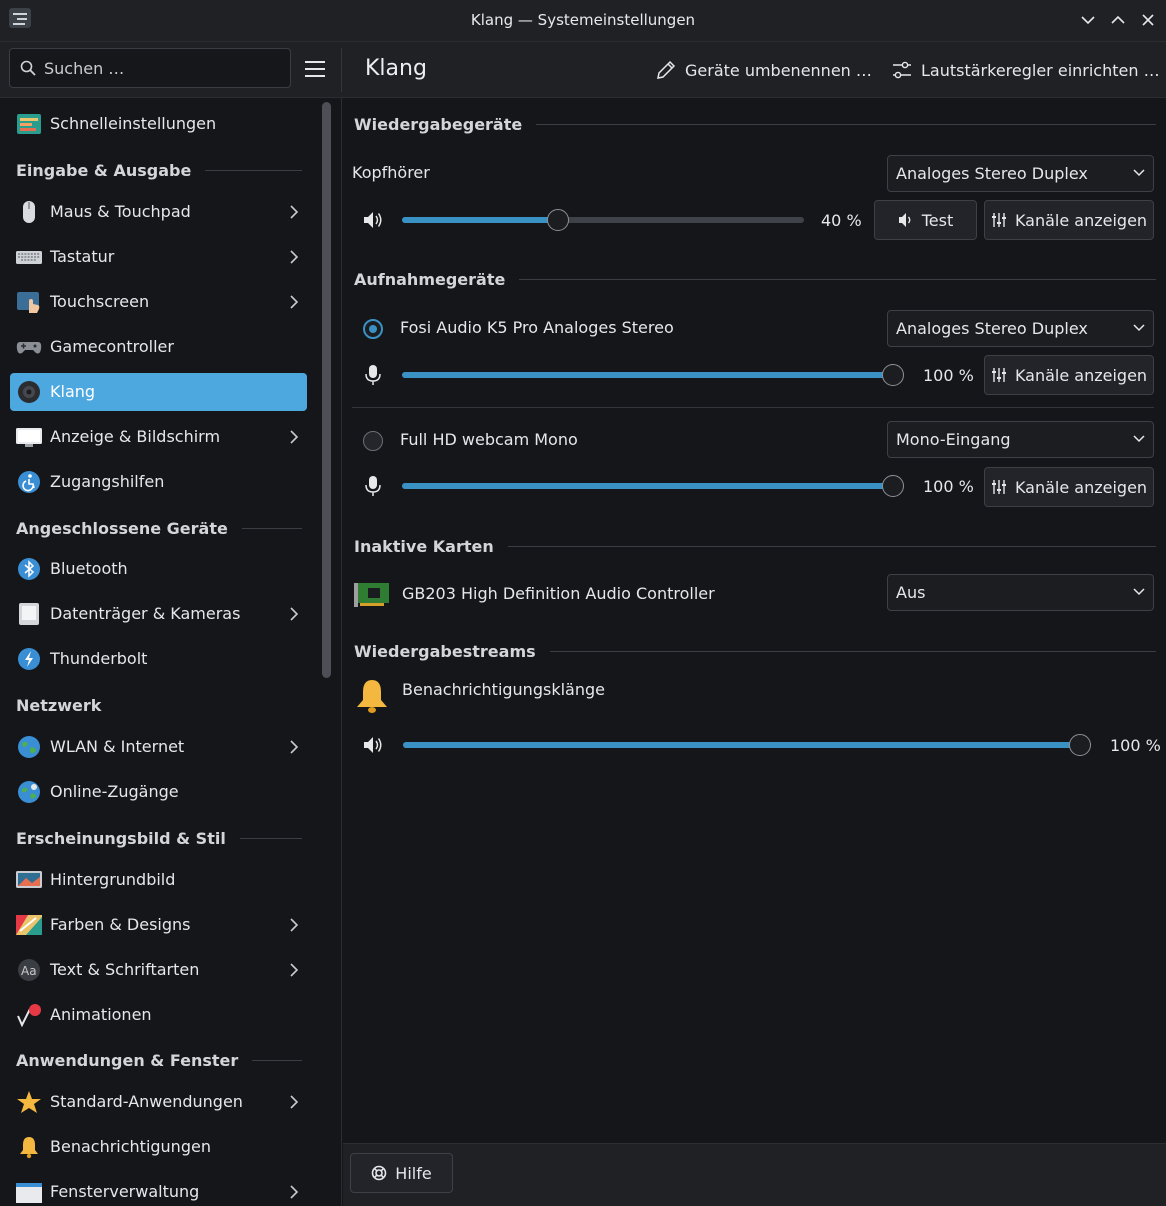 This screenshot has width=1166, height=1206. What do you see at coordinates (755, 279) in the screenshot?
I see `section-recording: Aufnahmegeräte` at bounding box center [755, 279].